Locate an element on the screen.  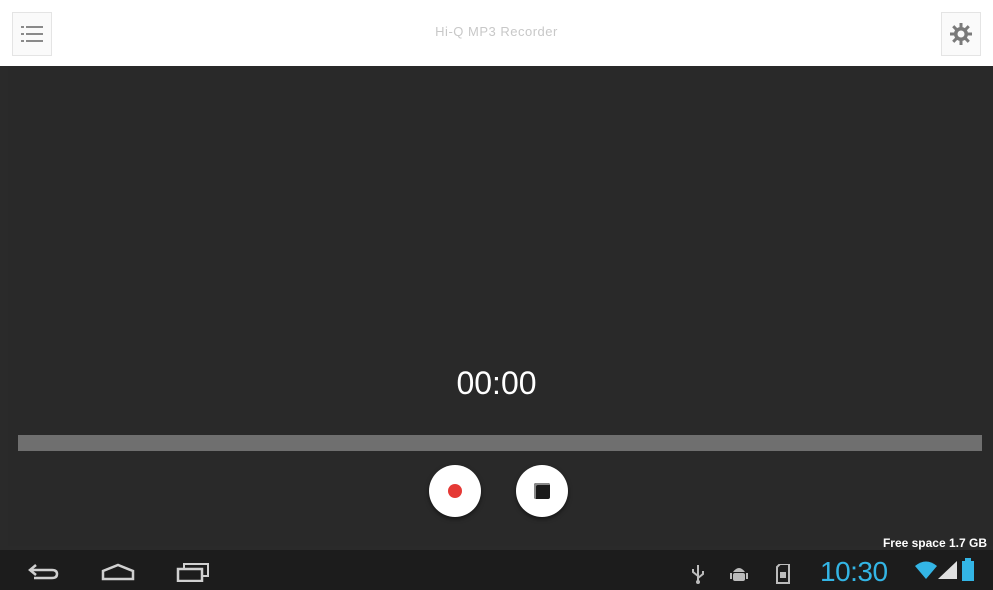
app-title: Hi-Q MP3 Recorder is located at coordinates (496, 31).